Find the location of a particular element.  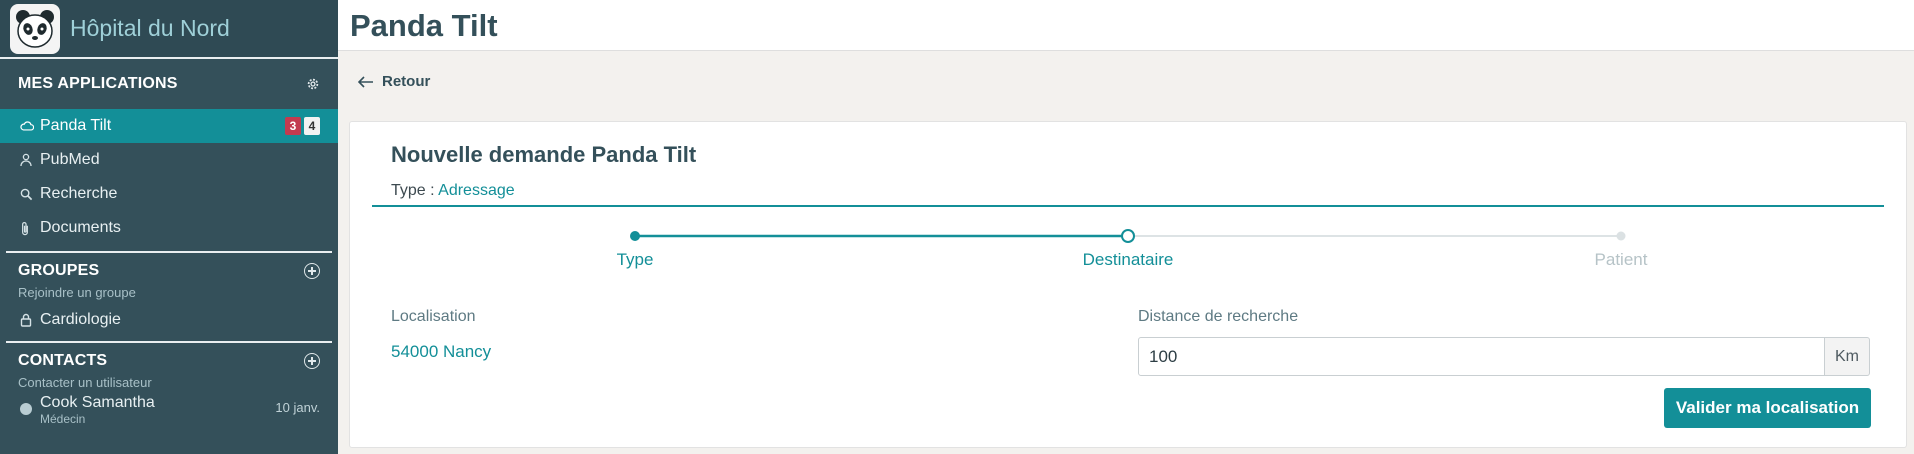

back-link-label: Retour is located at coordinates (406, 81).